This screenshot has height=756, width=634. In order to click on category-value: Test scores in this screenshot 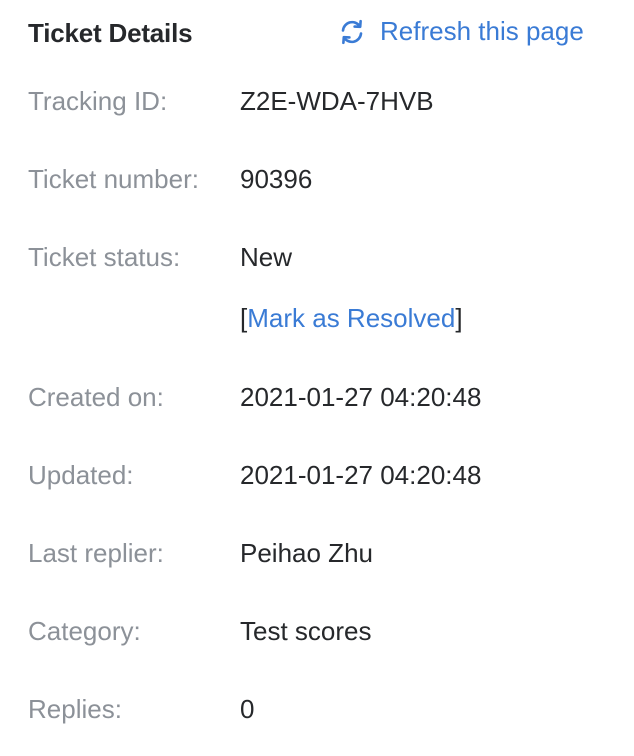, I will do `click(306, 631)`.